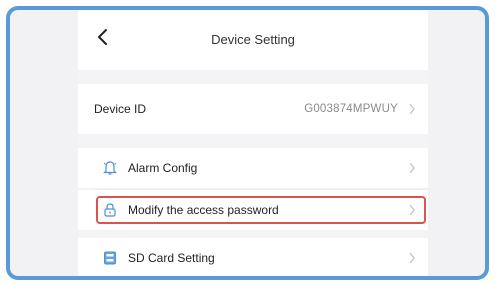 The height and width of the screenshot is (284, 495). I want to click on modify-password-label: Modify the access password, so click(203, 210).